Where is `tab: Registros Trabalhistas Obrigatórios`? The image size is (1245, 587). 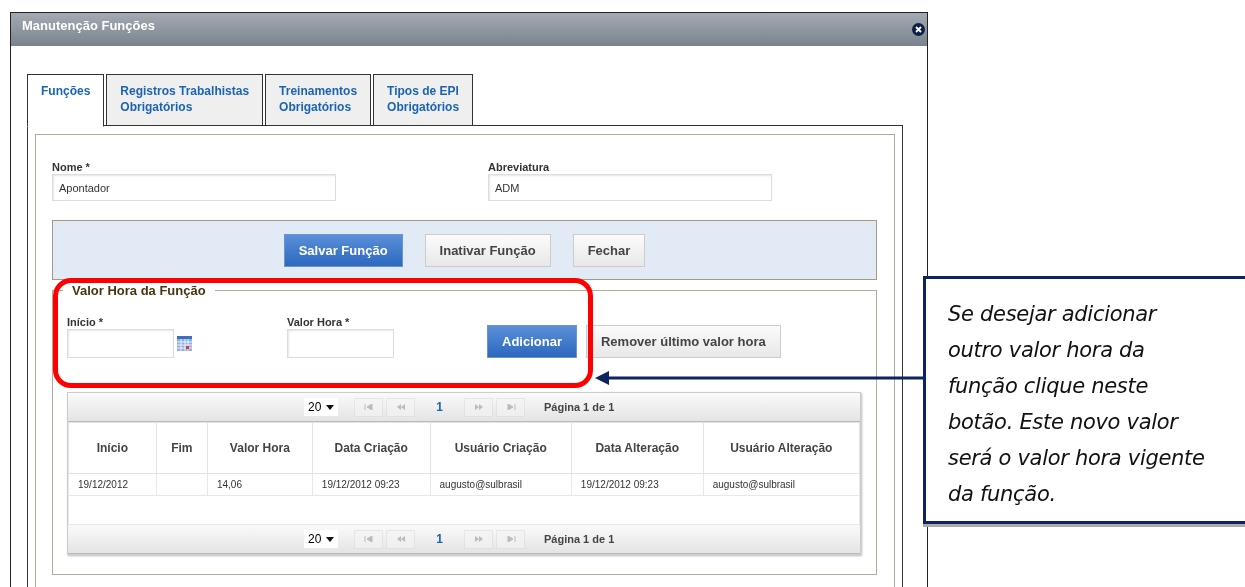 tab: Registros Trabalhistas Obrigatórios is located at coordinates (185, 100).